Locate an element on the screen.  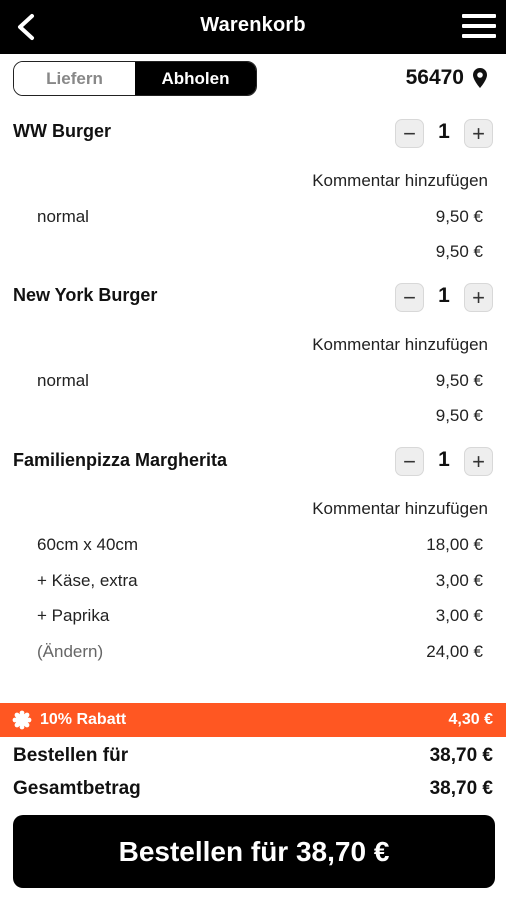
option-label: + Käse, extra is located at coordinates (87, 580).